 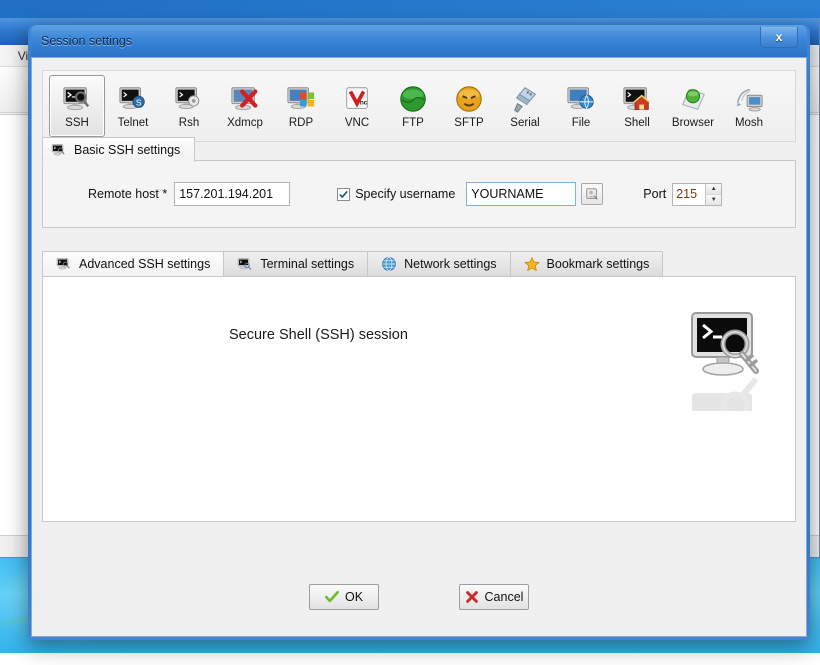 I want to click on session-type-ssh: SSH, so click(x=77, y=106).